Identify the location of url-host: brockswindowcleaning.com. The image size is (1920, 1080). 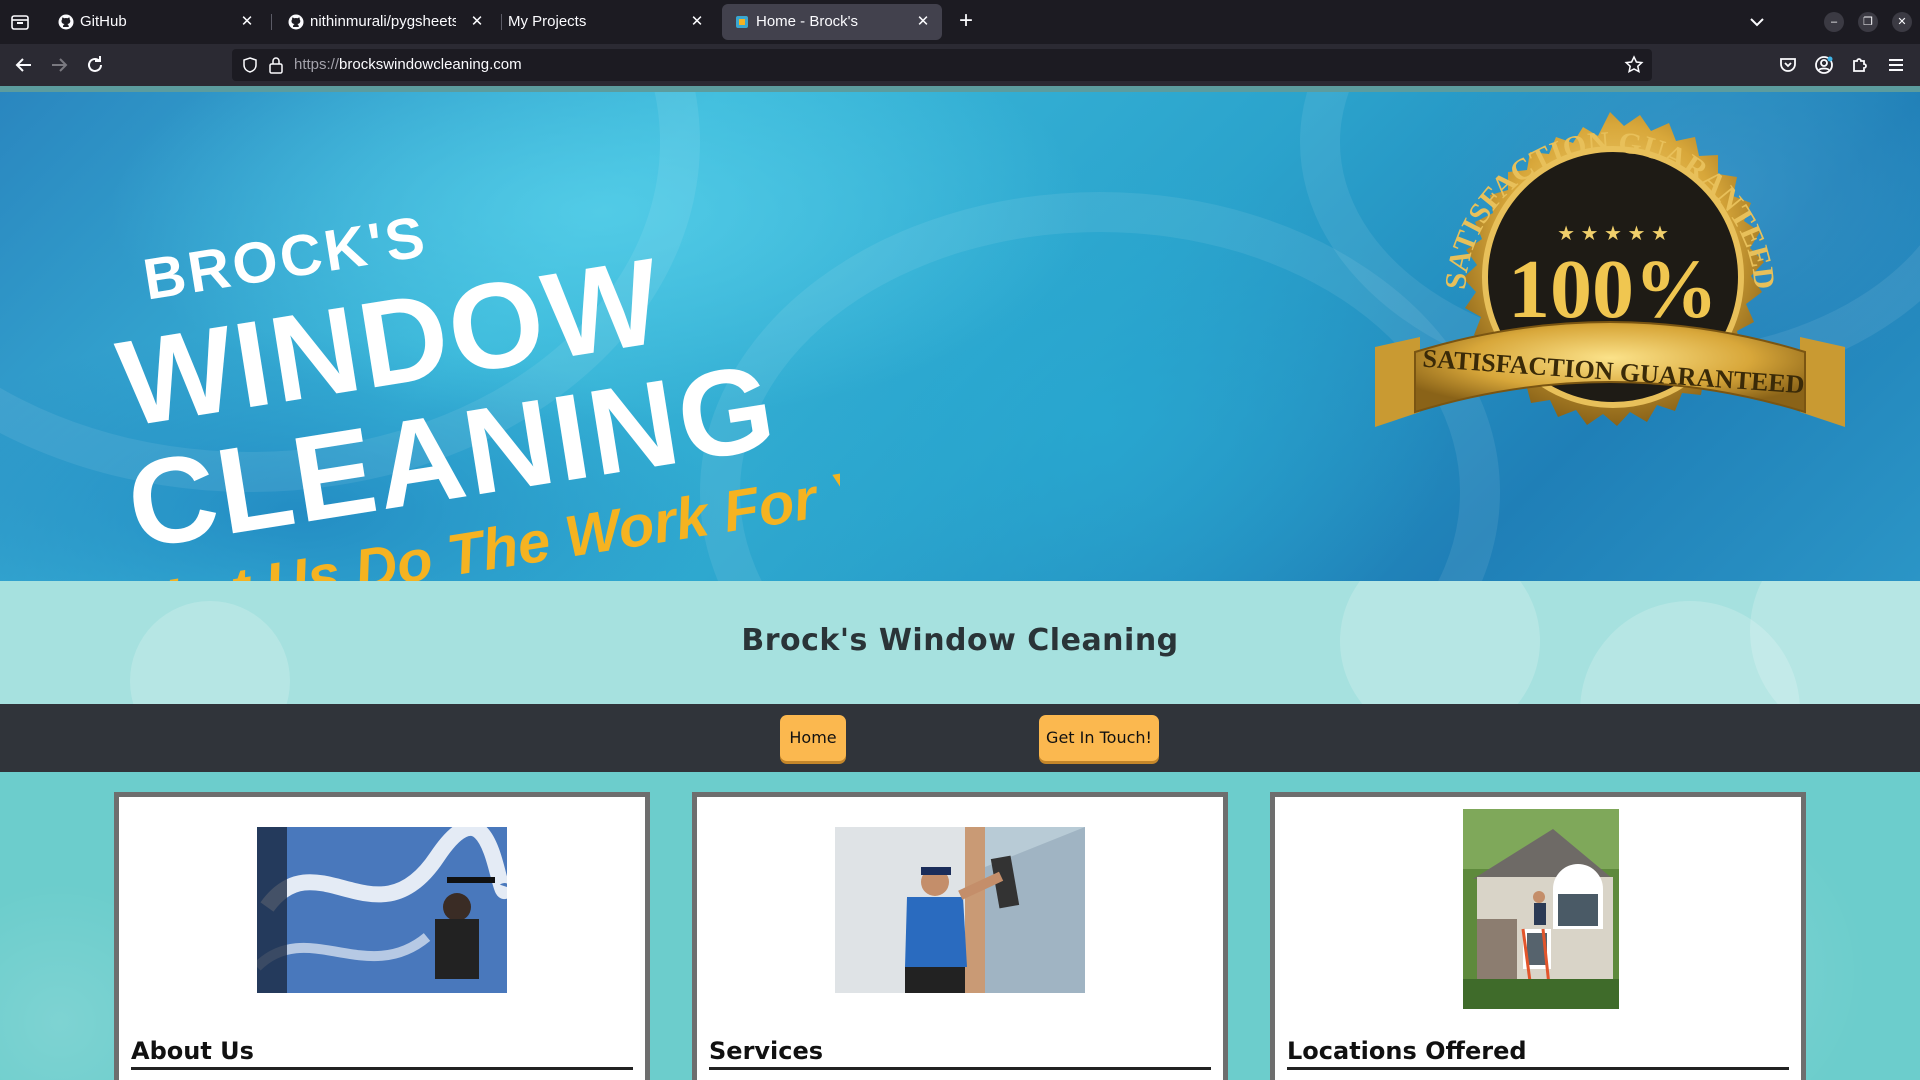
(430, 64).